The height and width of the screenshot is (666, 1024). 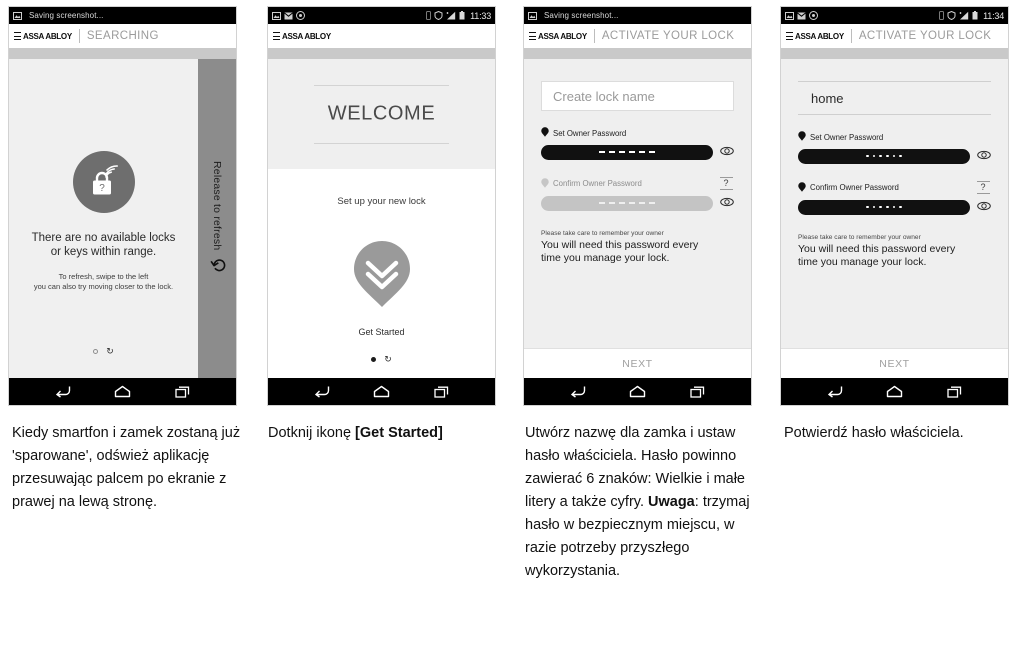 I want to click on set-owner-password-row, so click(x=637, y=152).